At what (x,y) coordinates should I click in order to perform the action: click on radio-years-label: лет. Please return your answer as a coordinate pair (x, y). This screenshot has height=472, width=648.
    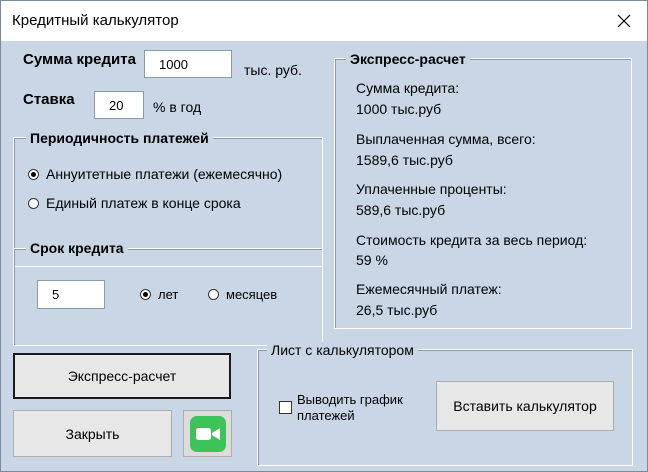
    Looking at the image, I should click on (168, 294).